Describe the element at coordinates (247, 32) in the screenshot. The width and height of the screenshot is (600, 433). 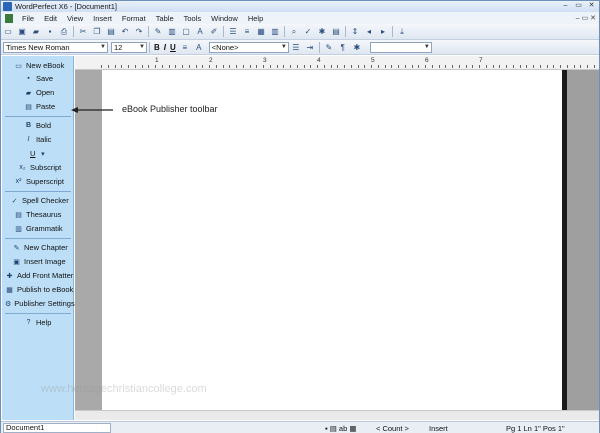
I see `numbering-icon: ≡` at that location.